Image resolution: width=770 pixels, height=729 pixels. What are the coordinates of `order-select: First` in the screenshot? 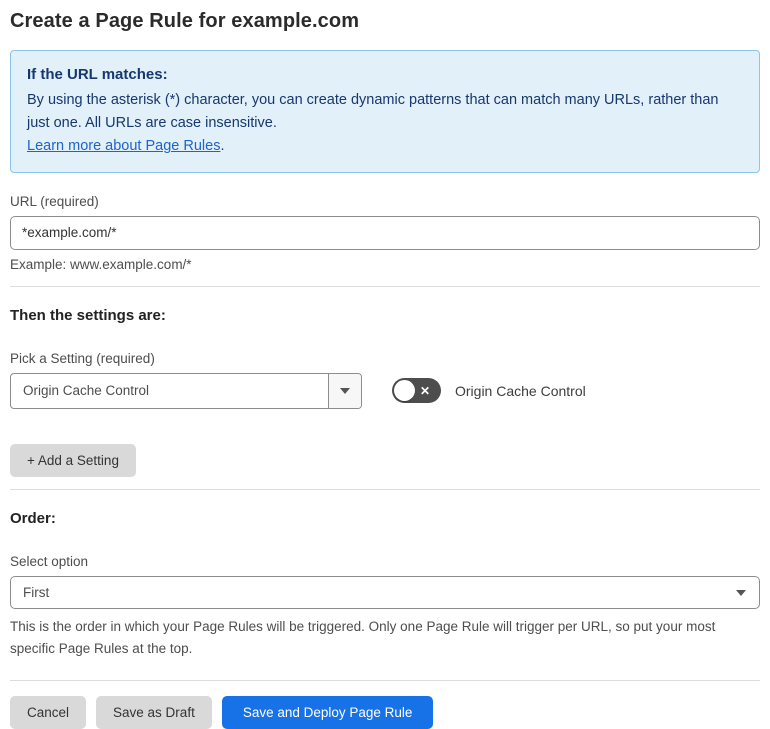 It's located at (385, 593).